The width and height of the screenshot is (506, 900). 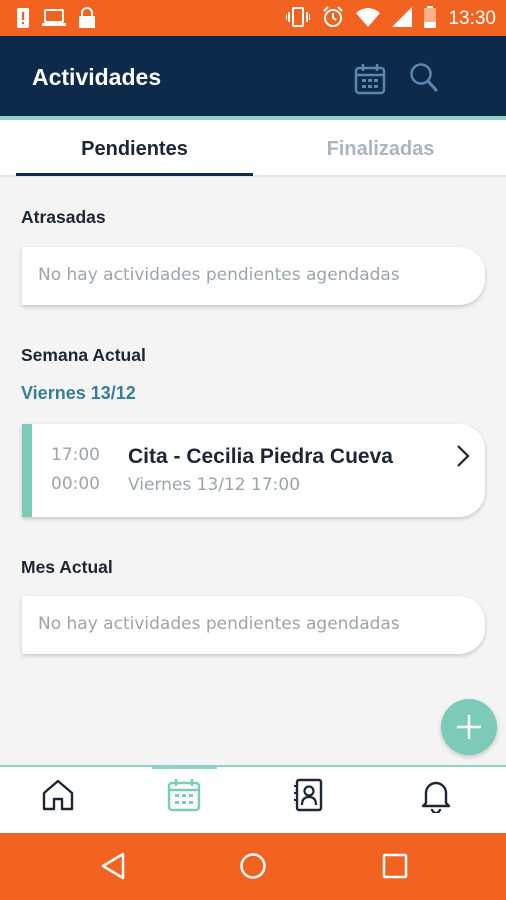 What do you see at coordinates (380, 147) in the screenshot?
I see `tab-finalizadas: Finalizadas` at bounding box center [380, 147].